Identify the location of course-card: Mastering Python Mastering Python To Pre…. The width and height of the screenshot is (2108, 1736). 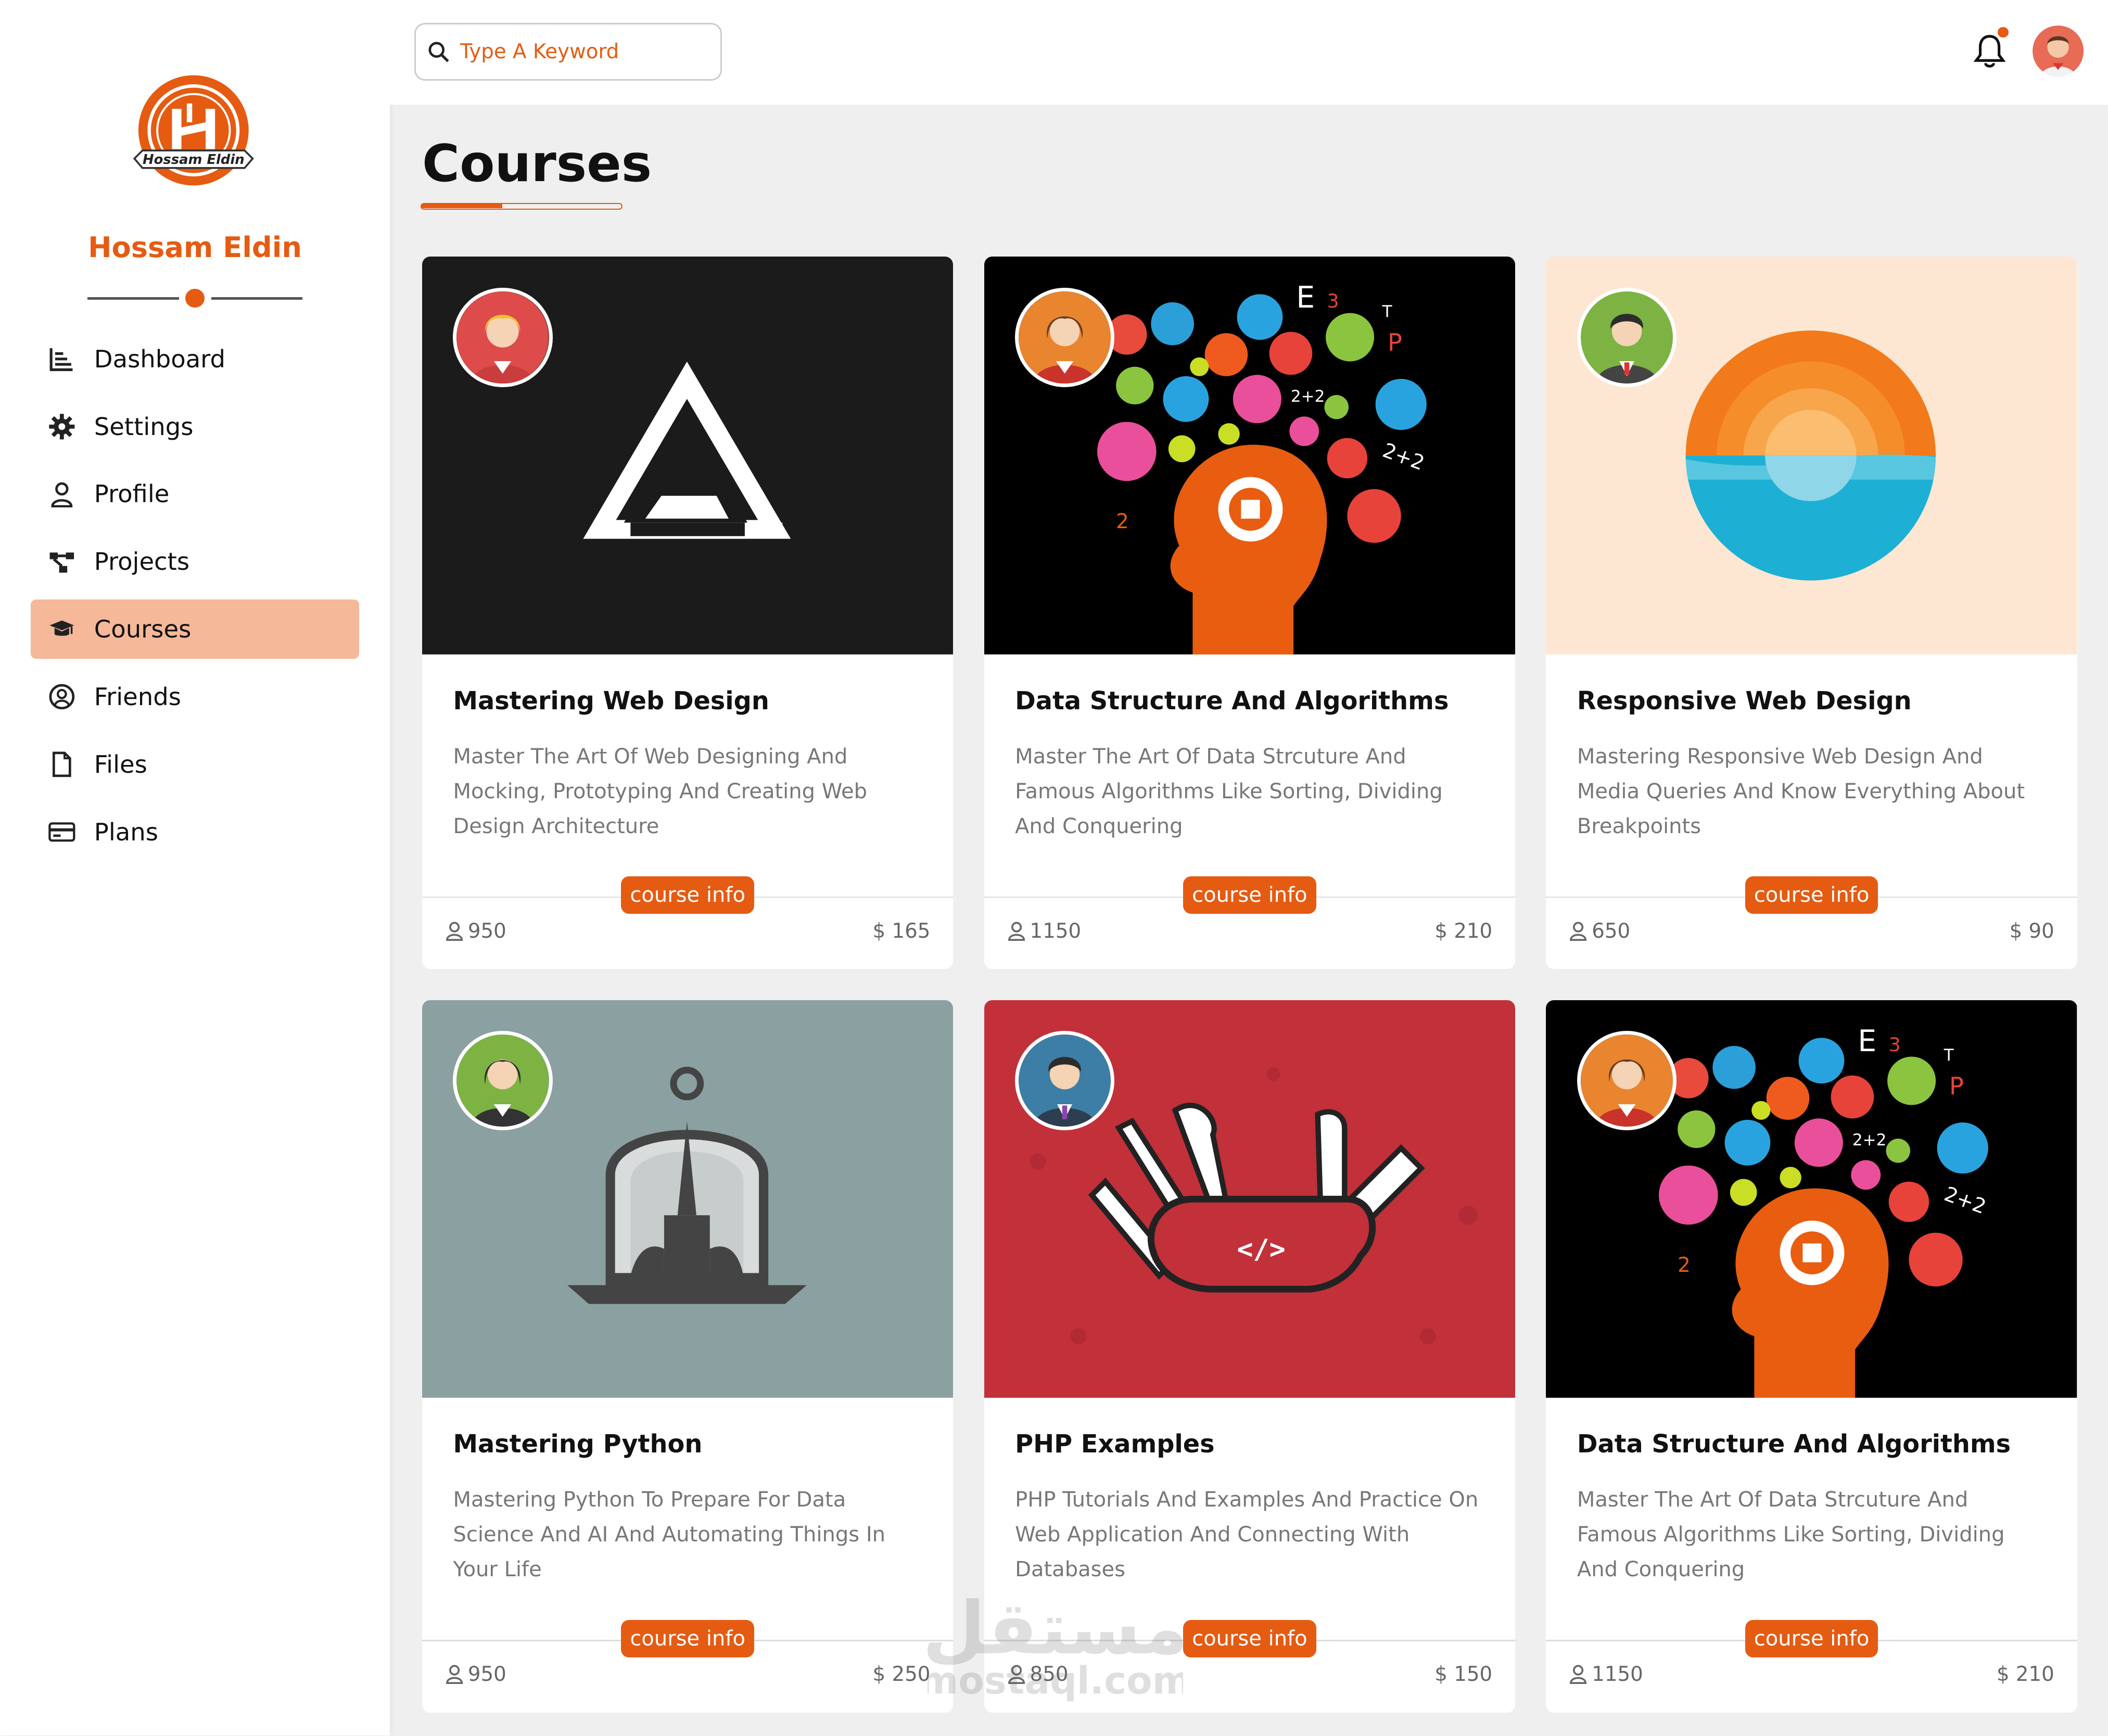
(688, 1356).